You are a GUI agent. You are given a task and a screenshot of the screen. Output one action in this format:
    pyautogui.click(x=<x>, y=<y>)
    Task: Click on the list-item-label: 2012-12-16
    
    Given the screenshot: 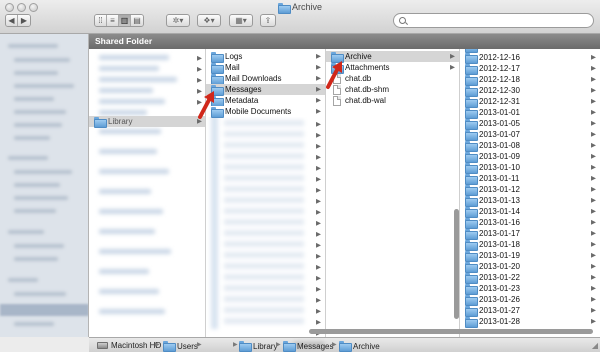 What is the action you would take?
    pyautogui.click(x=499, y=57)
    